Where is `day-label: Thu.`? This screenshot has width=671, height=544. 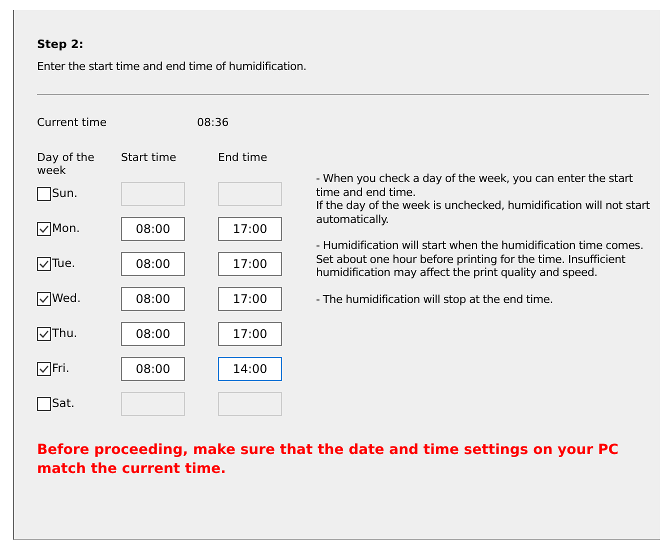 day-label: Thu. is located at coordinates (65, 333).